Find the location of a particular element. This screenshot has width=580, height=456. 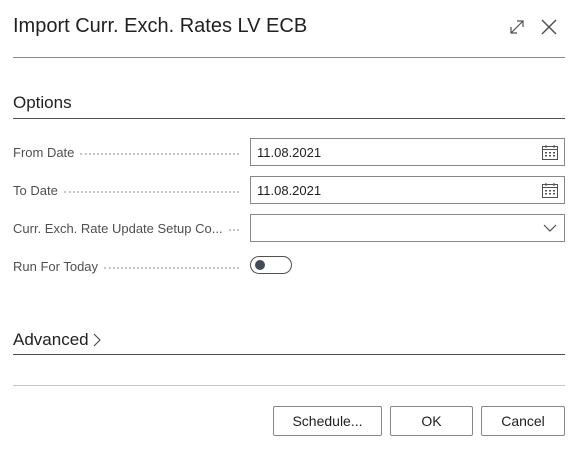

chevron-down-icon is located at coordinates (550, 228).